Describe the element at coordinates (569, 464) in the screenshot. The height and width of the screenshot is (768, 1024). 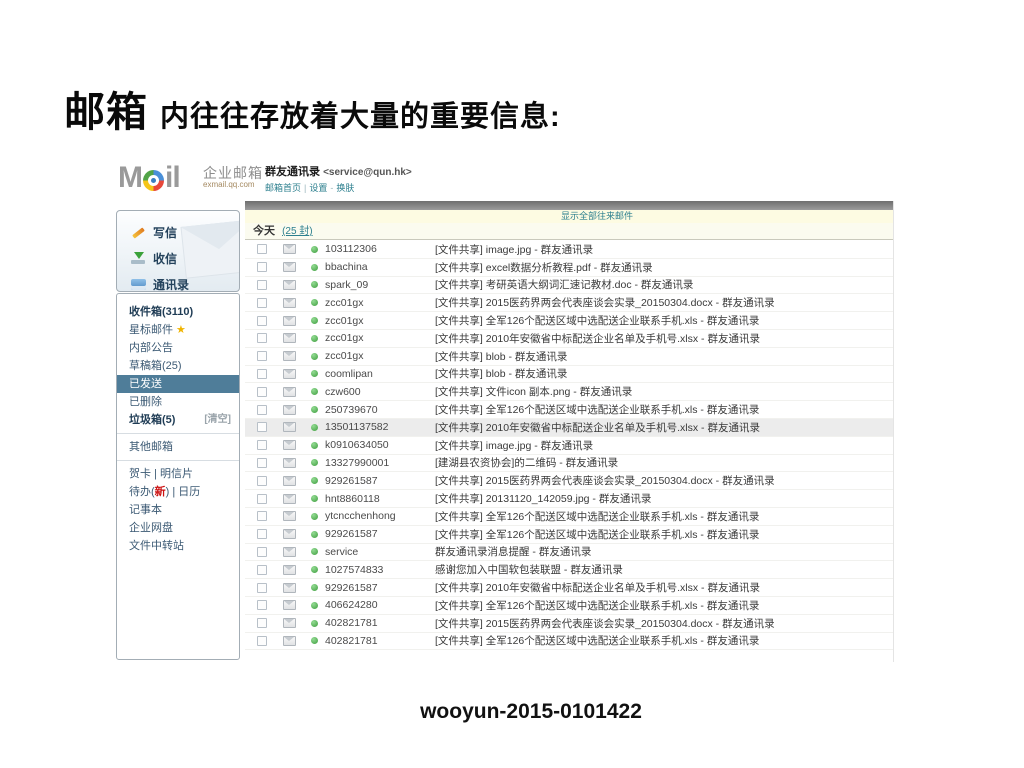
I see `mail-row: 13327990001 [建湖县农资协会]的二维码 - 群友通讯录` at that location.